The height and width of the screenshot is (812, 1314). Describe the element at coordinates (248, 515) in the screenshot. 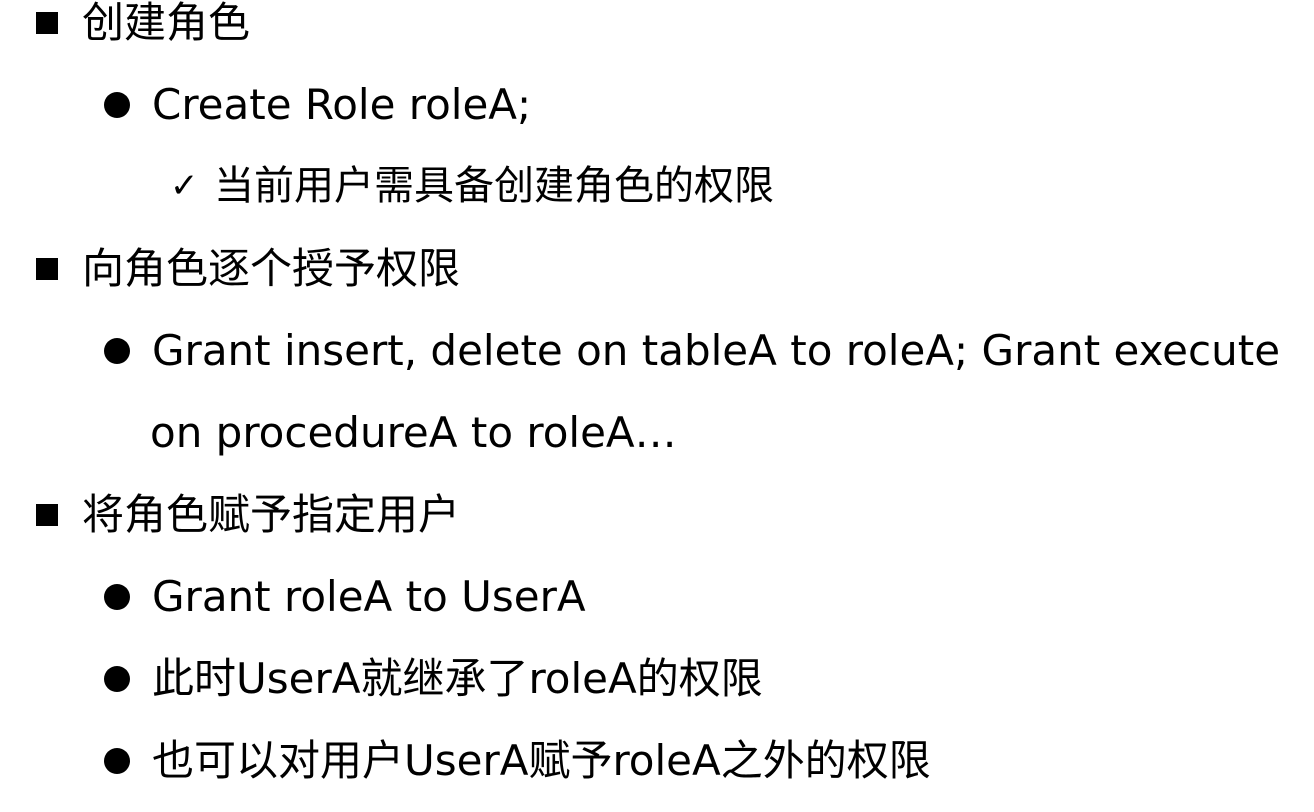

I see `section-heading: 将角色赋予指定用户` at that location.